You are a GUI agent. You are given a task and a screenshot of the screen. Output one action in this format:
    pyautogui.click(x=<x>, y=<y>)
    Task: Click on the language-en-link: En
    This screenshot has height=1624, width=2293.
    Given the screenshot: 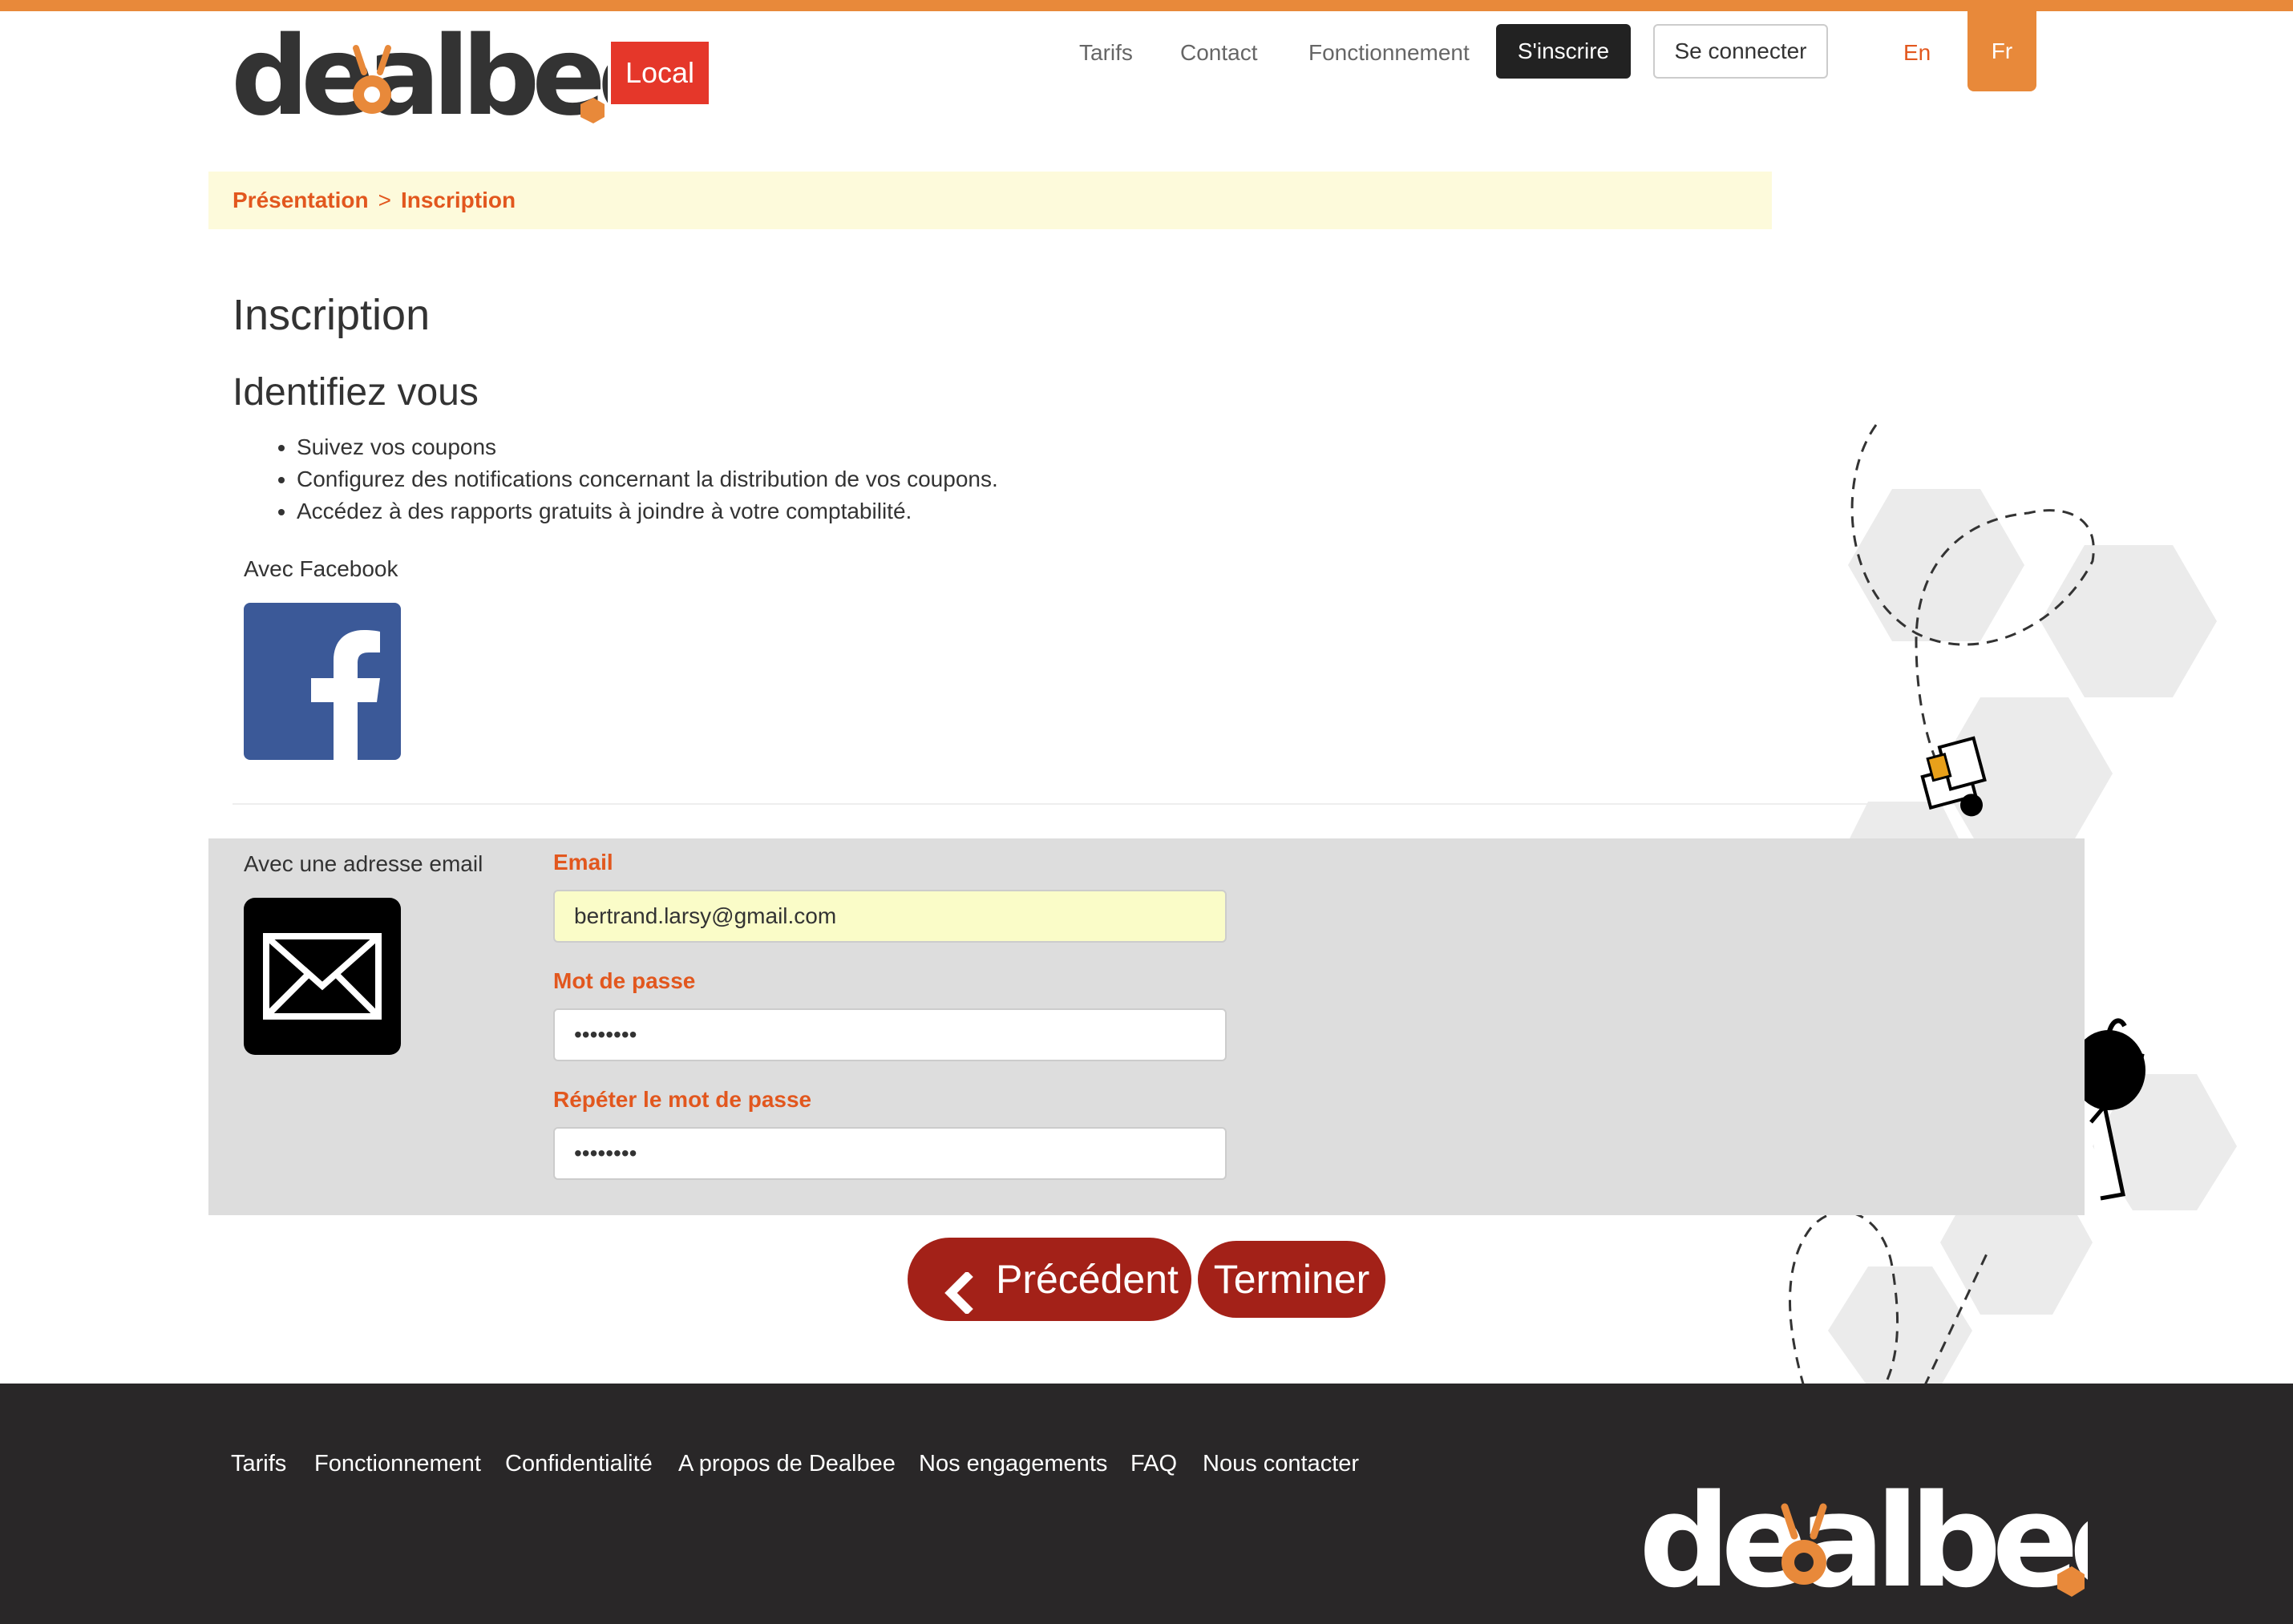 What is the action you would take?
    pyautogui.click(x=1917, y=53)
    